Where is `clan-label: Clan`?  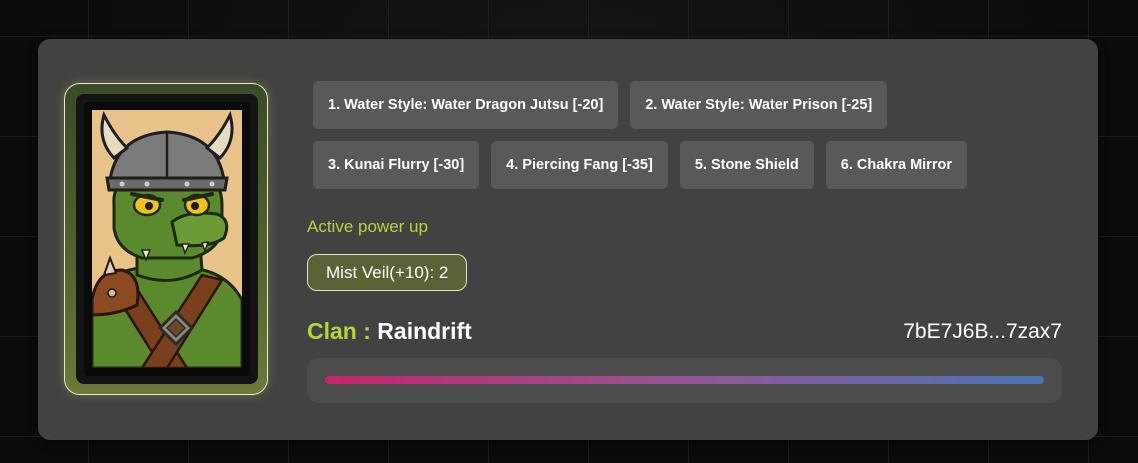
clan-label: Clan is located at coordinates (332, 331).